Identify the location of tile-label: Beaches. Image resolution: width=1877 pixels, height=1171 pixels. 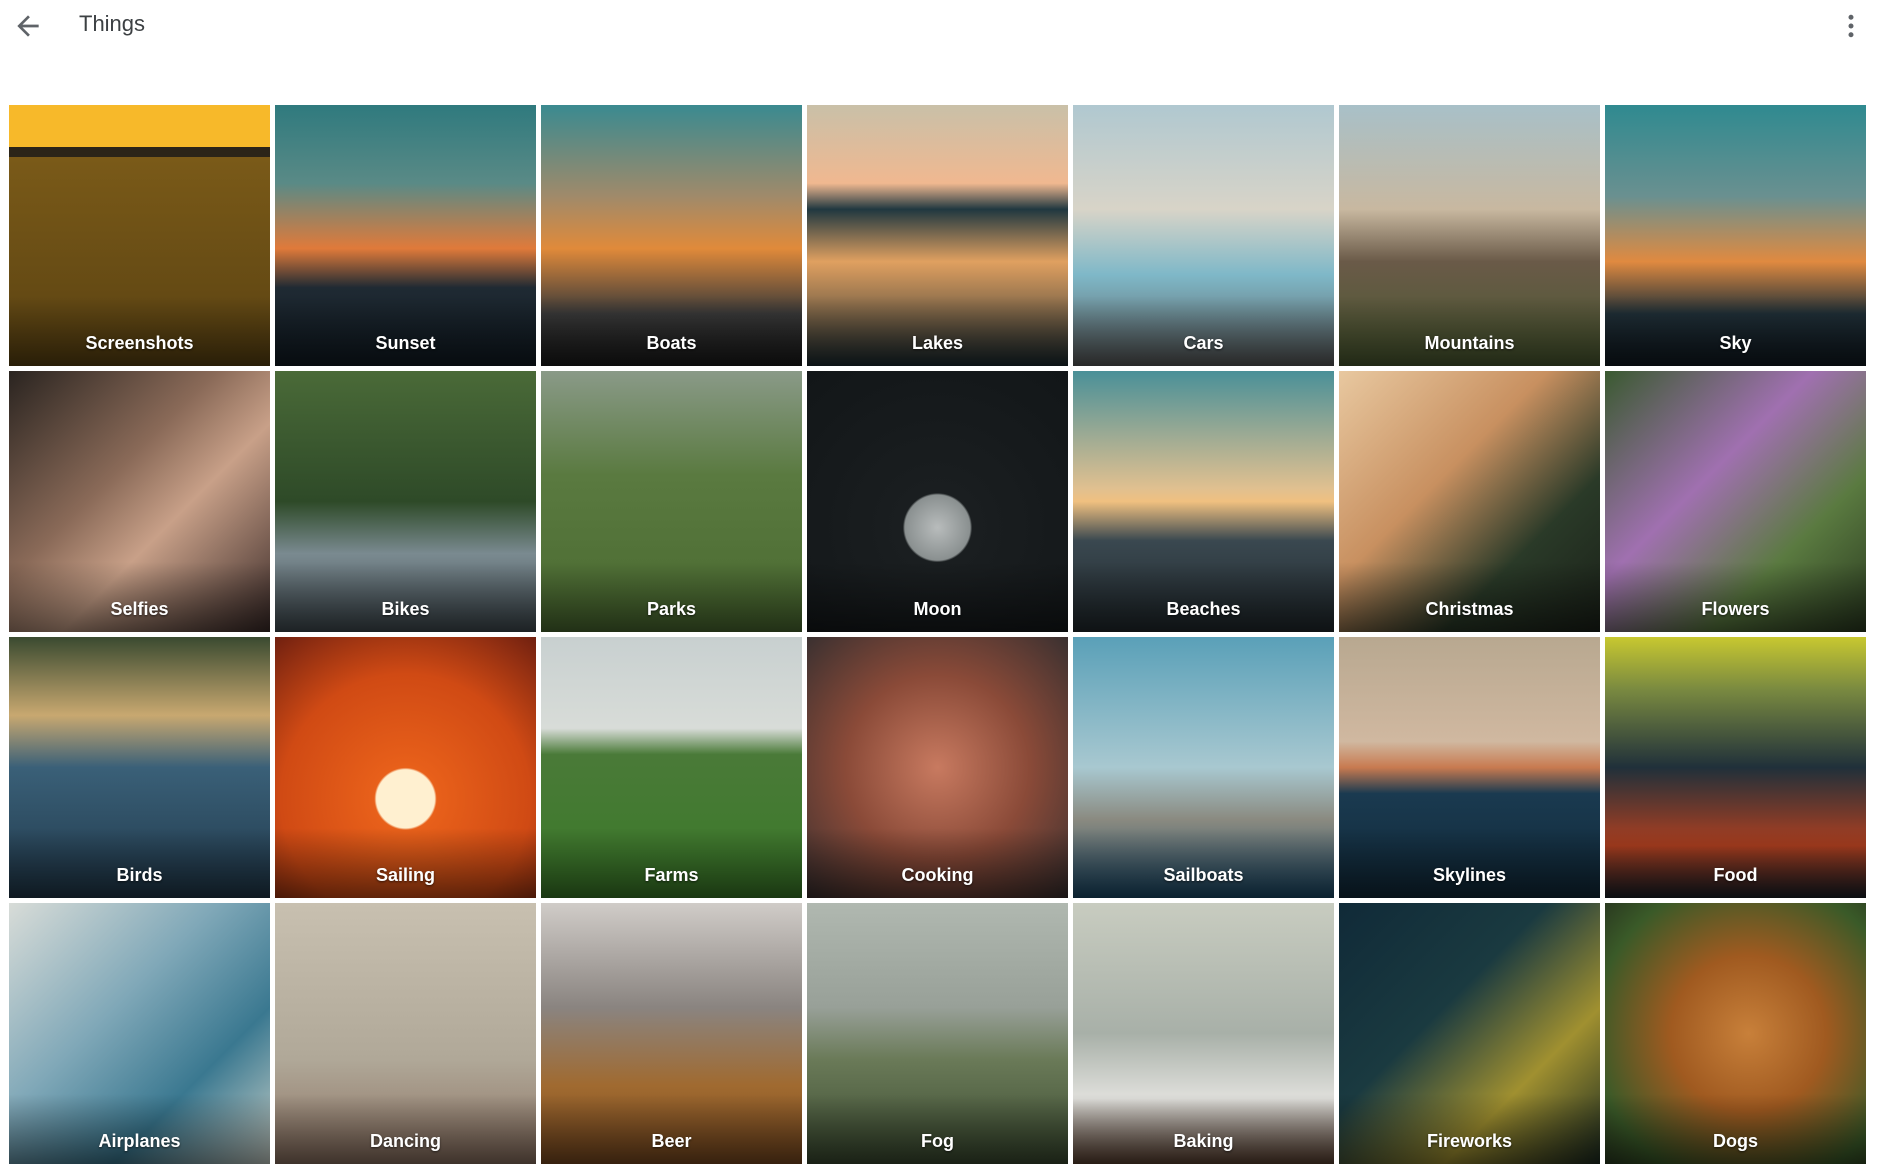
(1203, 609).